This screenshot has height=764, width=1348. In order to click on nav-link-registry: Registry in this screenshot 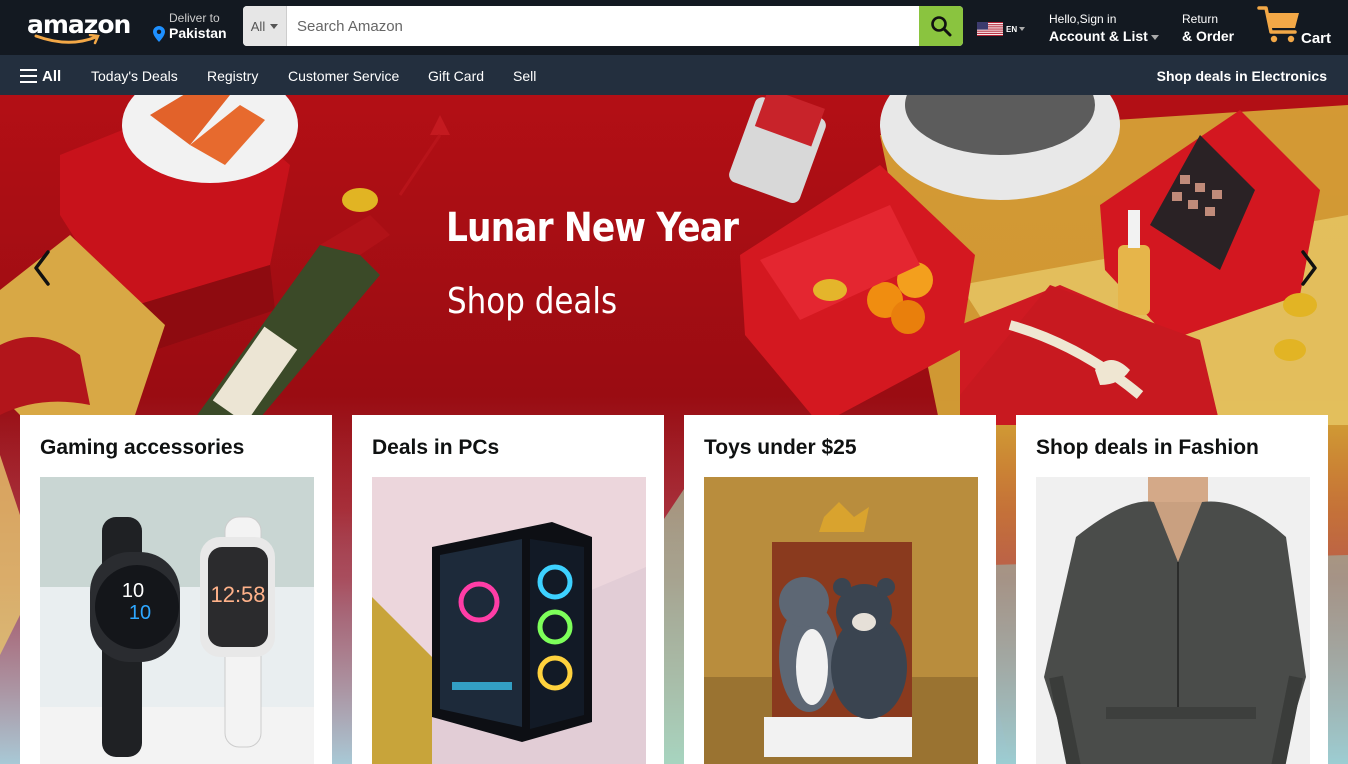, I will do `click(232, 76)`.